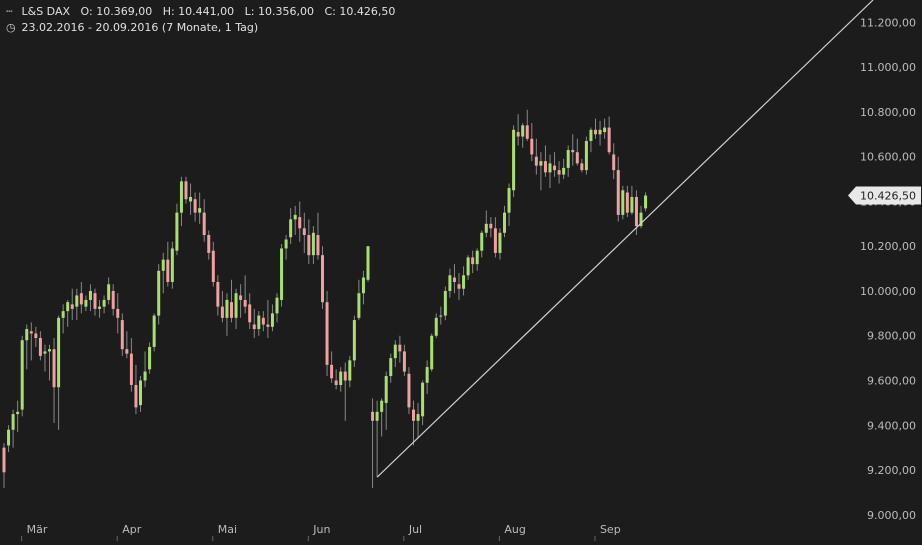 This screenshot has height=545, width=922. What do you see at coordinates (86, 11) in the screenshot?
I see `open-label: O:` at bounding box center [86, 11].